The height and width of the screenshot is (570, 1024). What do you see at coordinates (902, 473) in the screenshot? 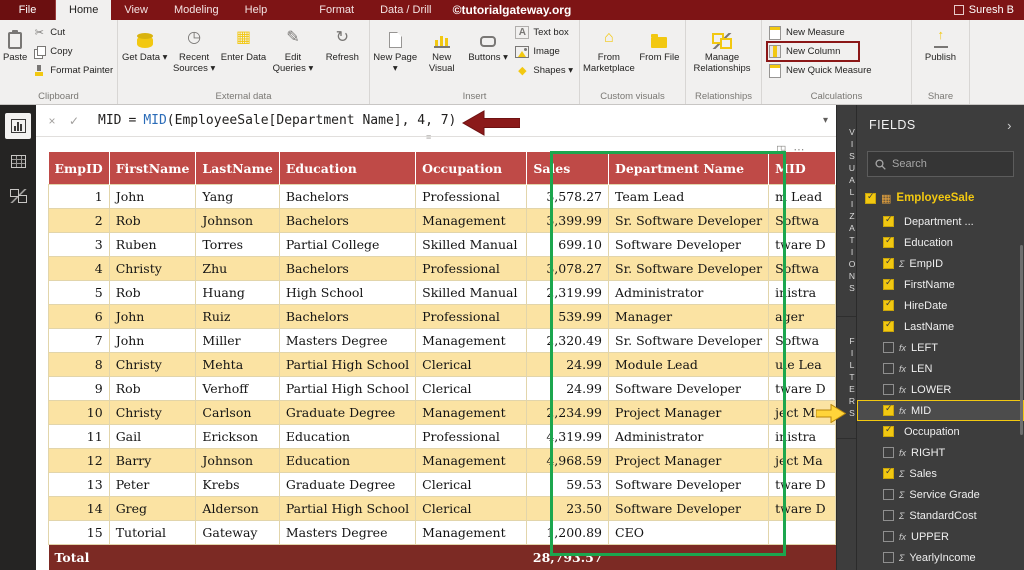
I see `field-type-icon: Σ` at bounding box center [902, 473].